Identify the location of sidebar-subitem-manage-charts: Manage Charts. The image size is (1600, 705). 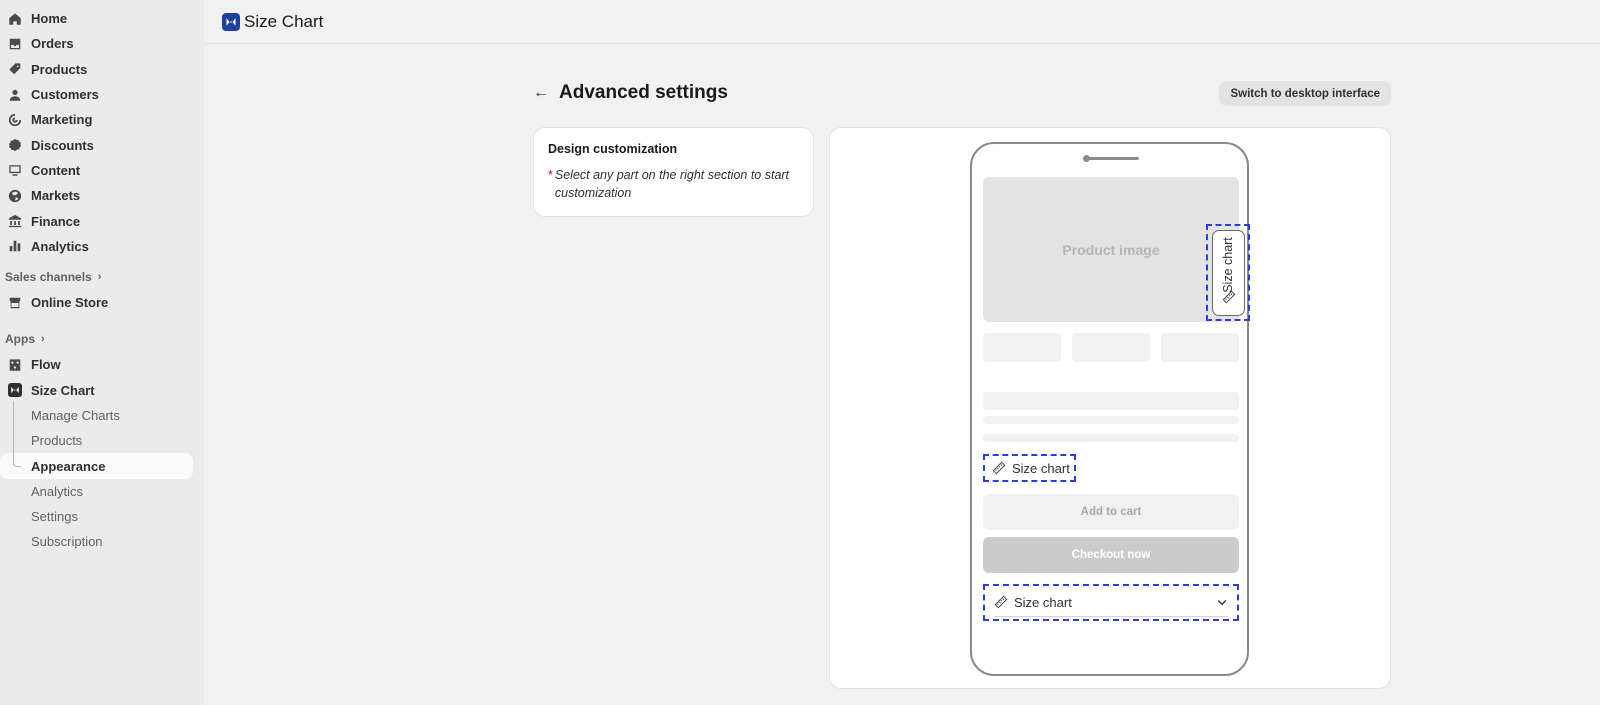
(102, 415).